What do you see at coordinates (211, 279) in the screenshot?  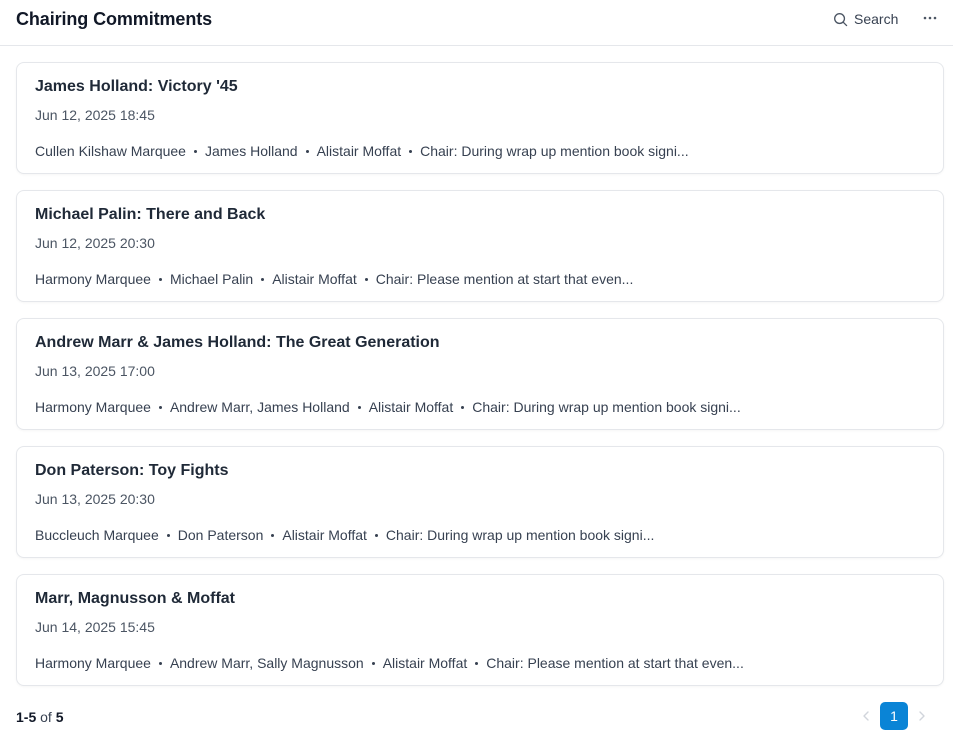 I see `card-speakers: Michael Palin` at bounding box center [211, 279].